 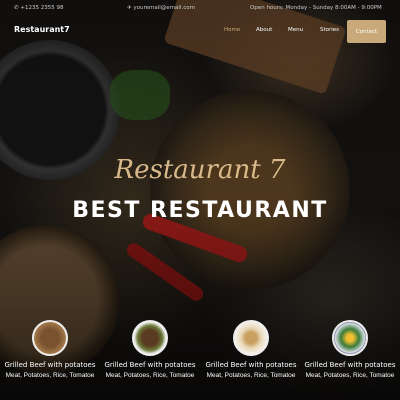 I want to click on nav-menu: Menu, so click(x=295, y=30).